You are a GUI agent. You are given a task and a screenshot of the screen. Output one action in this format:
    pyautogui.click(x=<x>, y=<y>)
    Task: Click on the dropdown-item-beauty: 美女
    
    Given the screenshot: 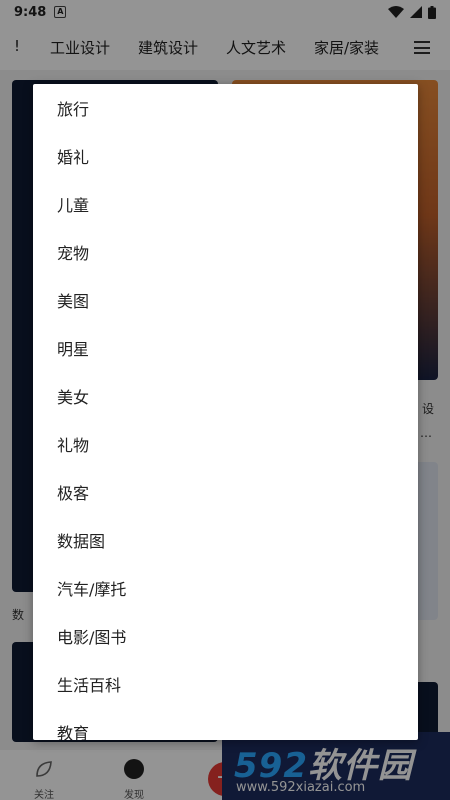 What is the action you would take?
    pyautogui.click(x=225, y=396)
    